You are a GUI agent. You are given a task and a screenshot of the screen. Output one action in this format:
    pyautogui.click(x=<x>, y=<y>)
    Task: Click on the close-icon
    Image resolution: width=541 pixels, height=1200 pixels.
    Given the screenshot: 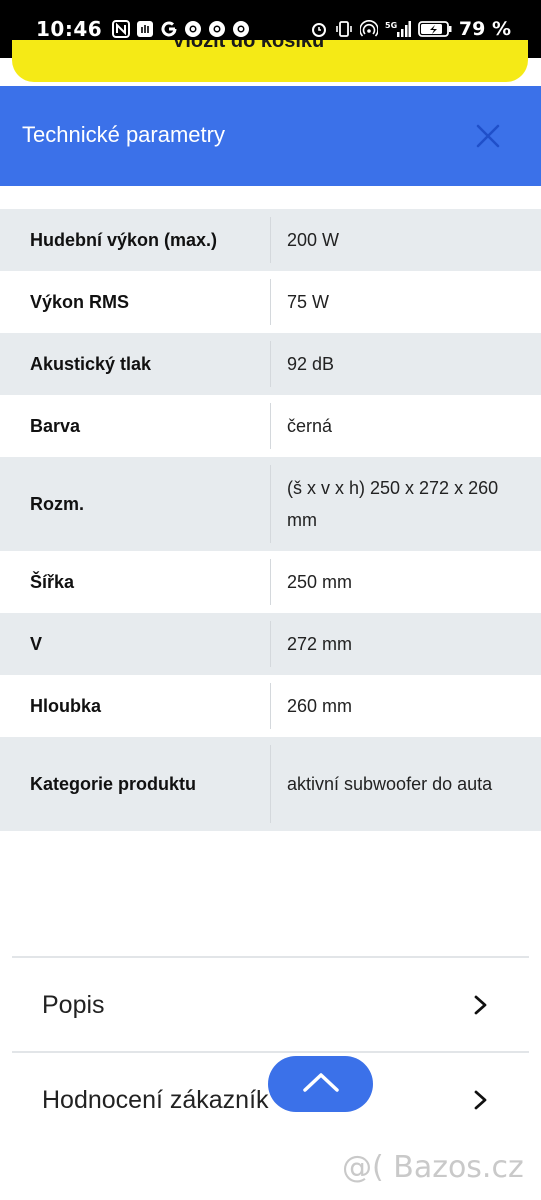 What is the action you would take?
    pyautogui.click(x=488, y=136)
    